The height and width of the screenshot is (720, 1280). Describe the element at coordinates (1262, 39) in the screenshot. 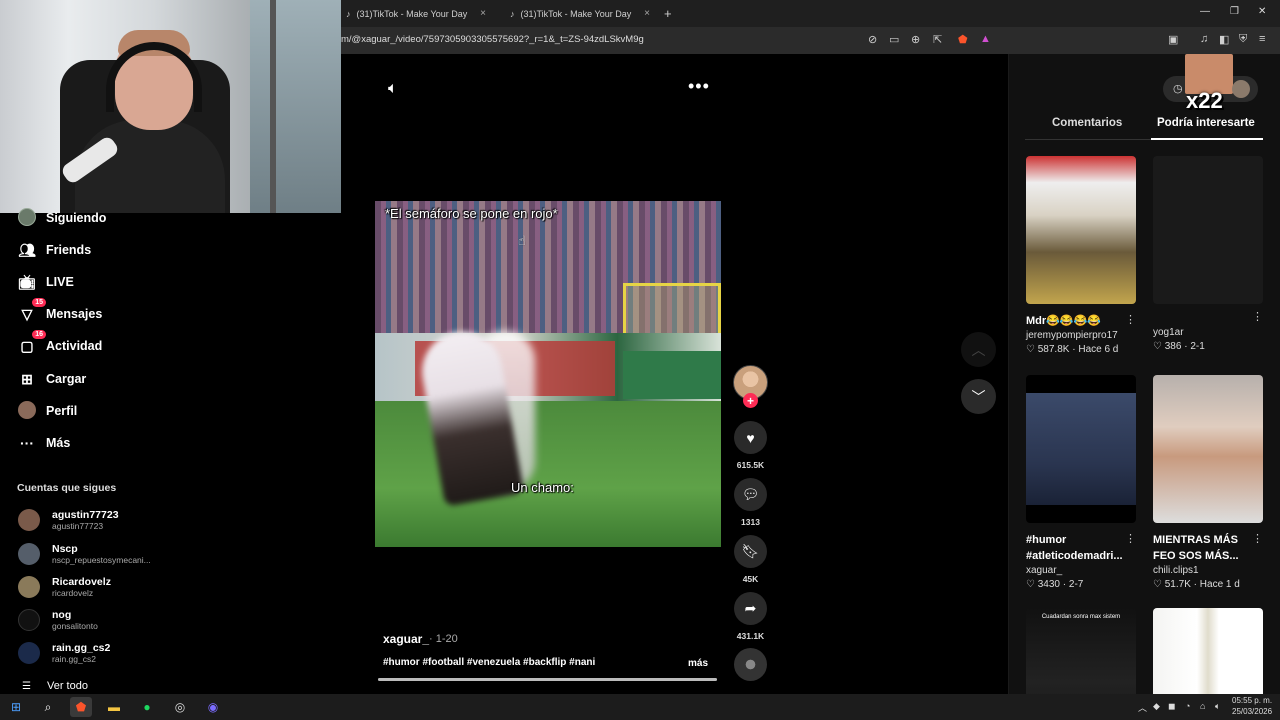

I see `menu-icon: ≡` at that location.